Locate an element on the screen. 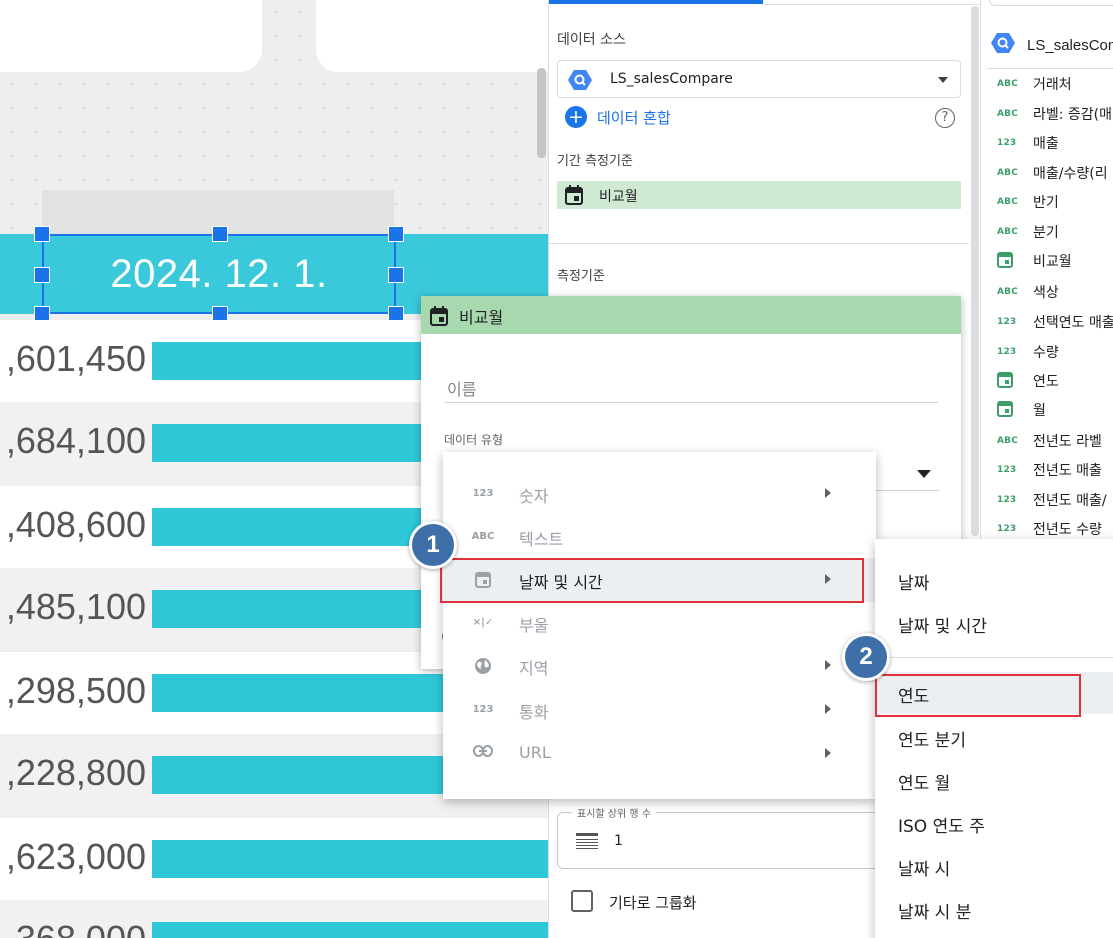  menu-item-url: URL is located at coordinates (659, 754).